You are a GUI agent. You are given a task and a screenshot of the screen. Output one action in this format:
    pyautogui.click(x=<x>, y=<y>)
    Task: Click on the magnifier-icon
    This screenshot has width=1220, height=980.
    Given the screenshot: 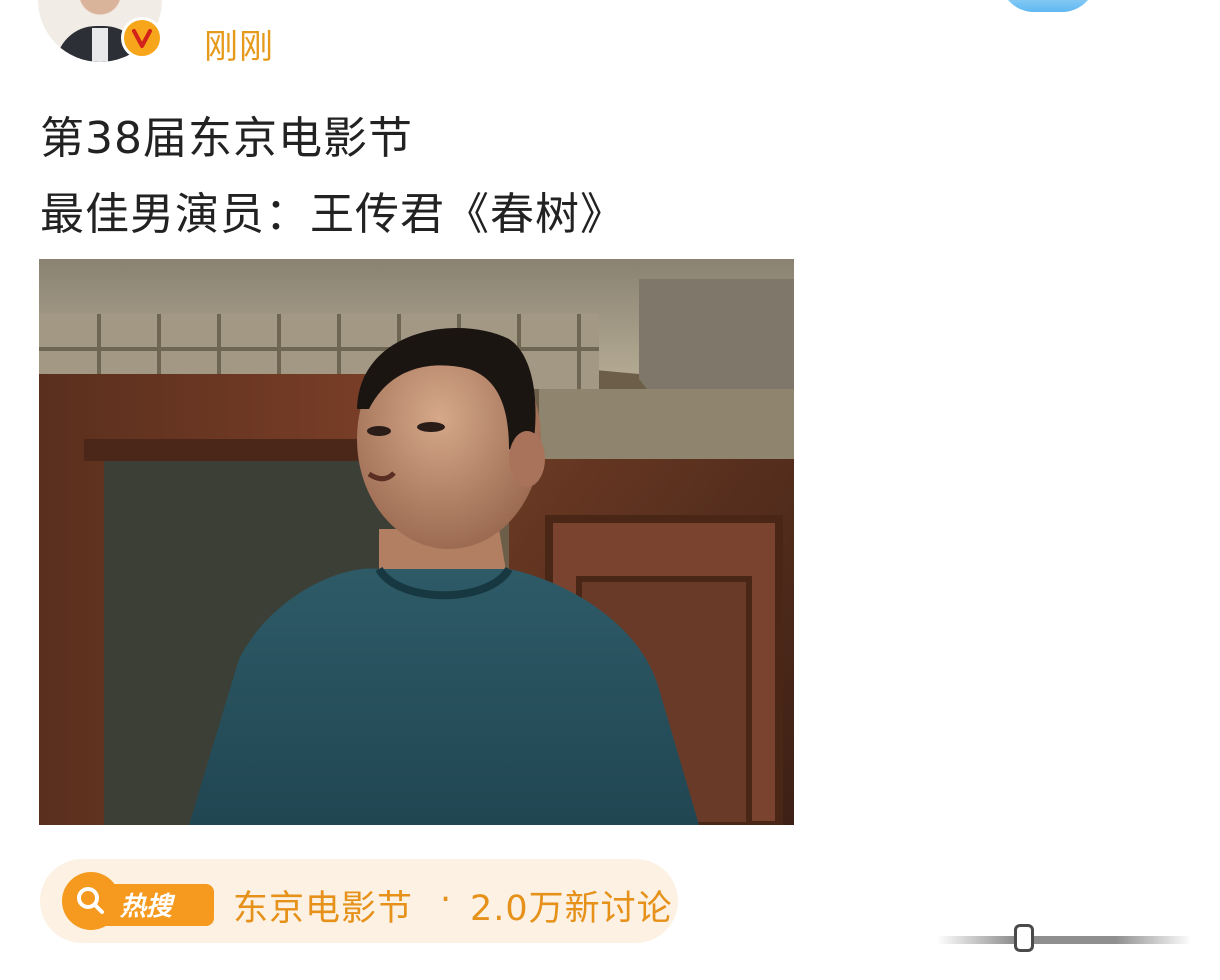 What is the action you would take?
    pyautogui.click(x=90, y=900)
    